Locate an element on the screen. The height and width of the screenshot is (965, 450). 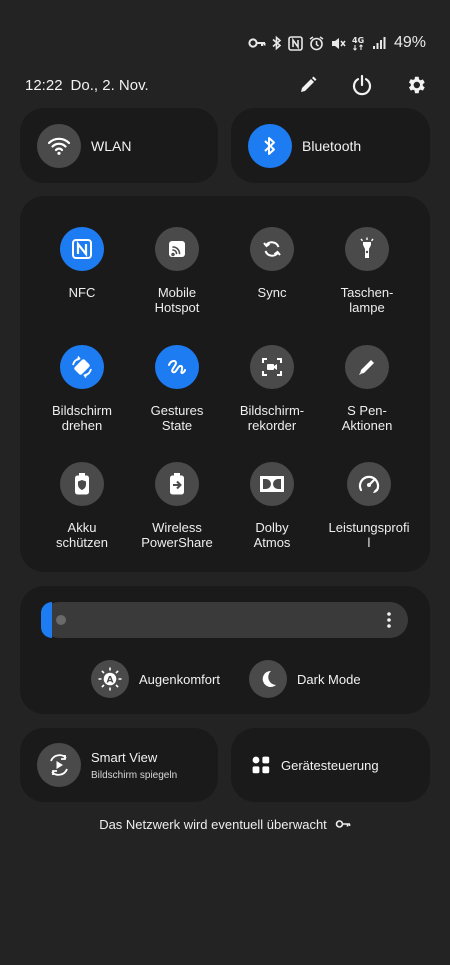
bluetooth-label: Bluetooth is located at coordinates (332, 145).